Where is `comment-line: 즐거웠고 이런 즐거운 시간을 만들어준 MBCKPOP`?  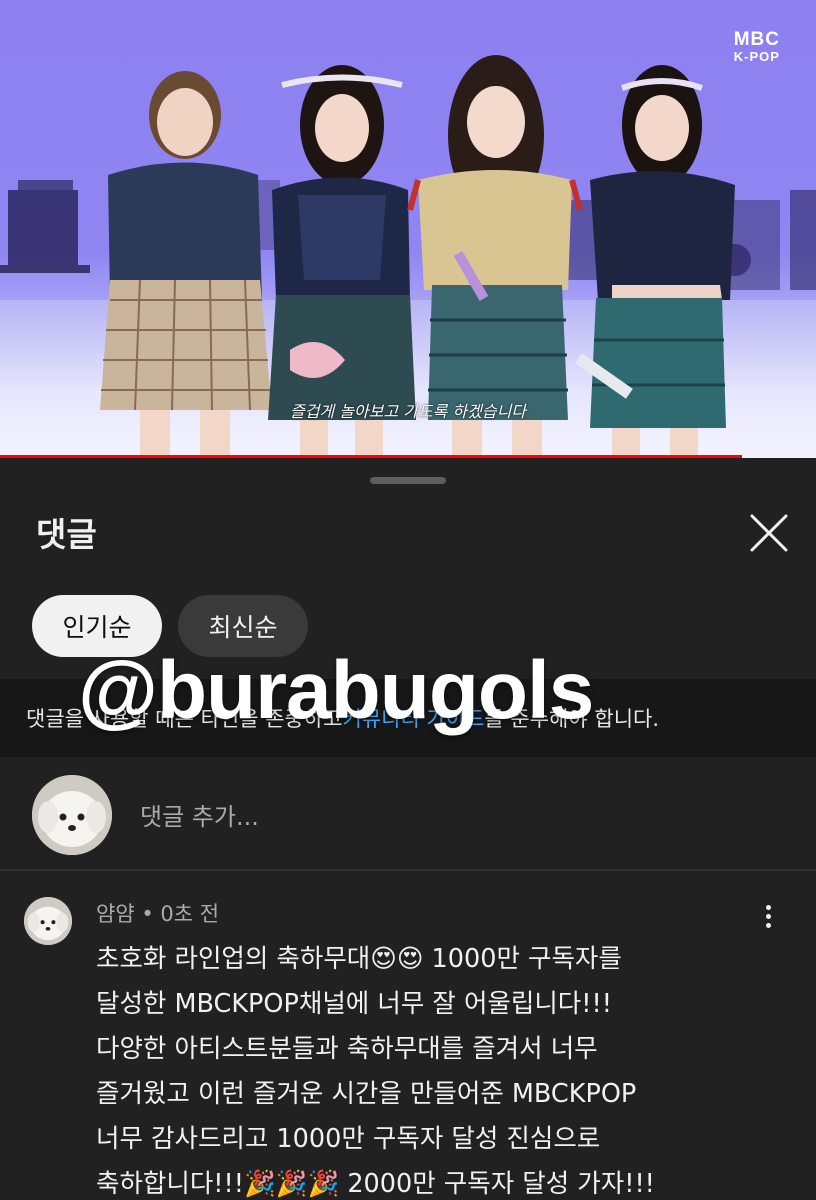 comment-line: 즐거웠고 이런 즐거운 시간을 만들어준 MBCKPOP is located at coordinates (366, 1094).